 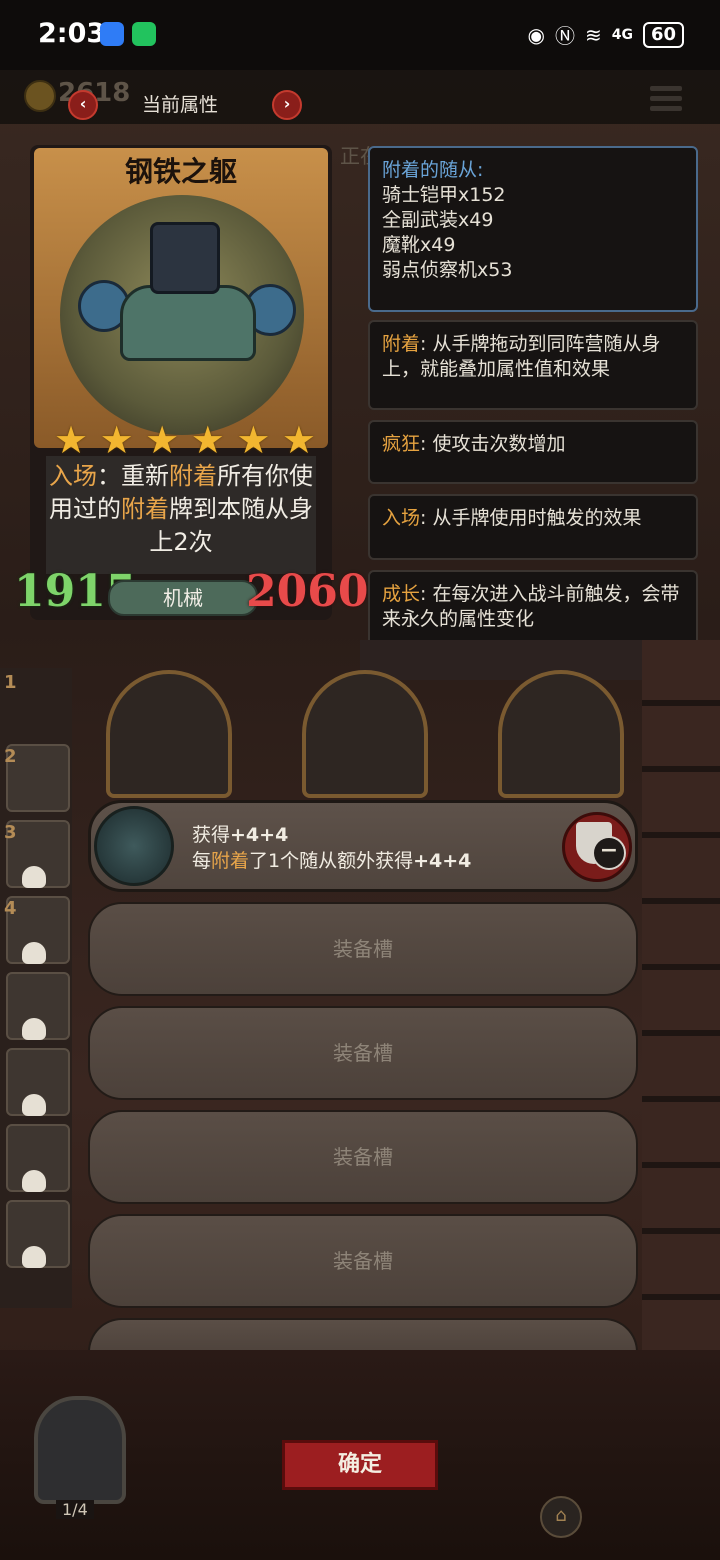 I want to click on keyword-desc: : 从手牌使用时触发的效果, so click(x=531, y=518).